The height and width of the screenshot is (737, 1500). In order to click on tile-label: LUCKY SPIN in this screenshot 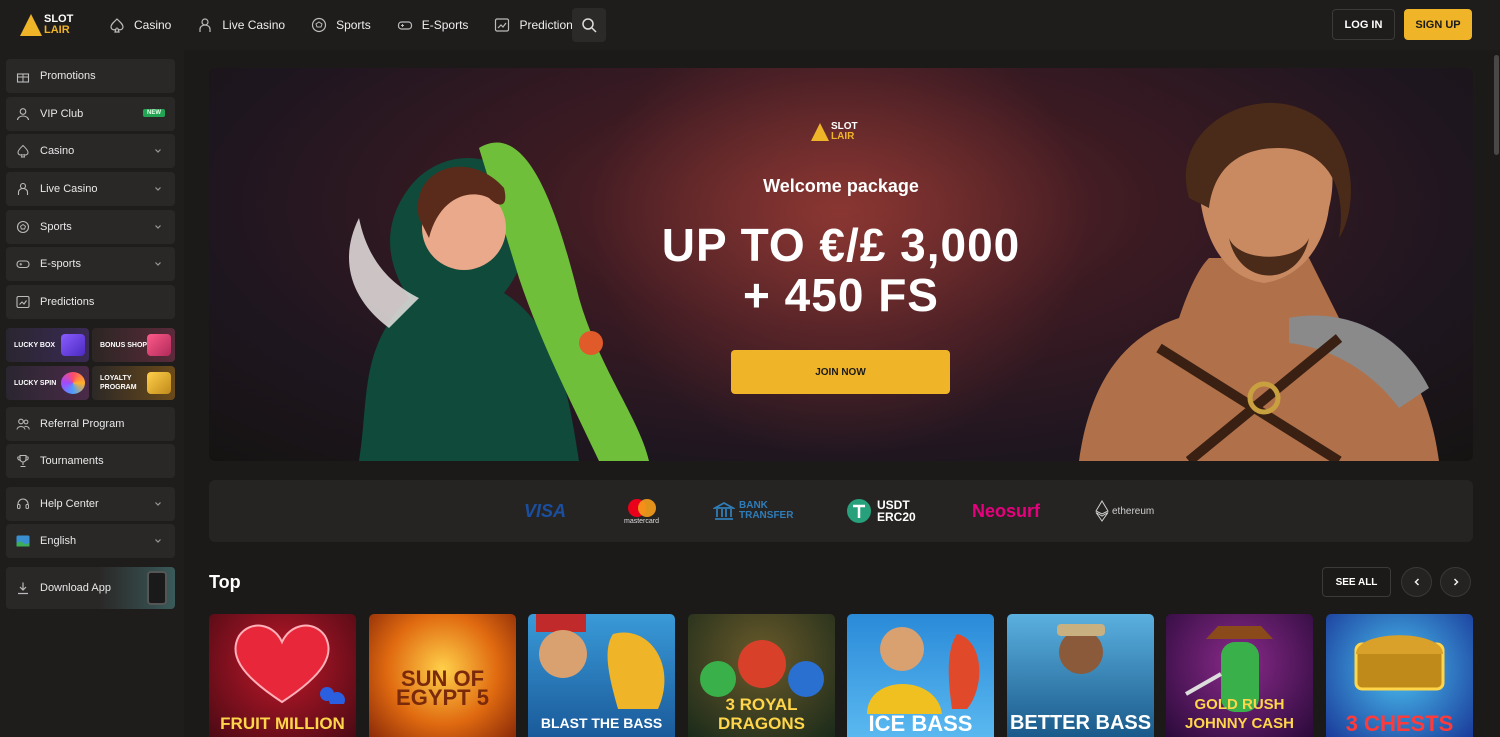, I will do `click(35, 383)`.